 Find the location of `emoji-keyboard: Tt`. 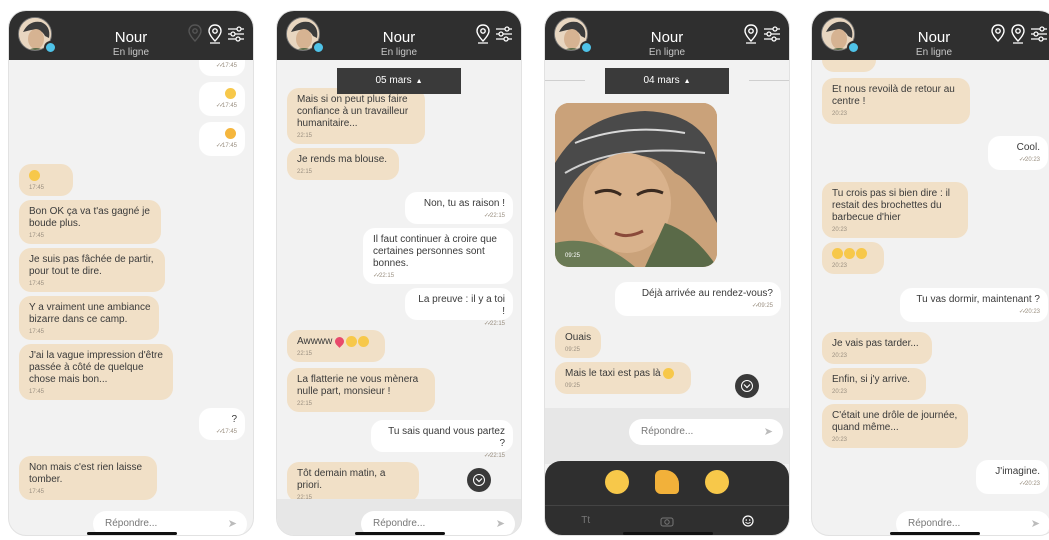

emoji-keyboard: Tt is located at coordinates (667, 498).